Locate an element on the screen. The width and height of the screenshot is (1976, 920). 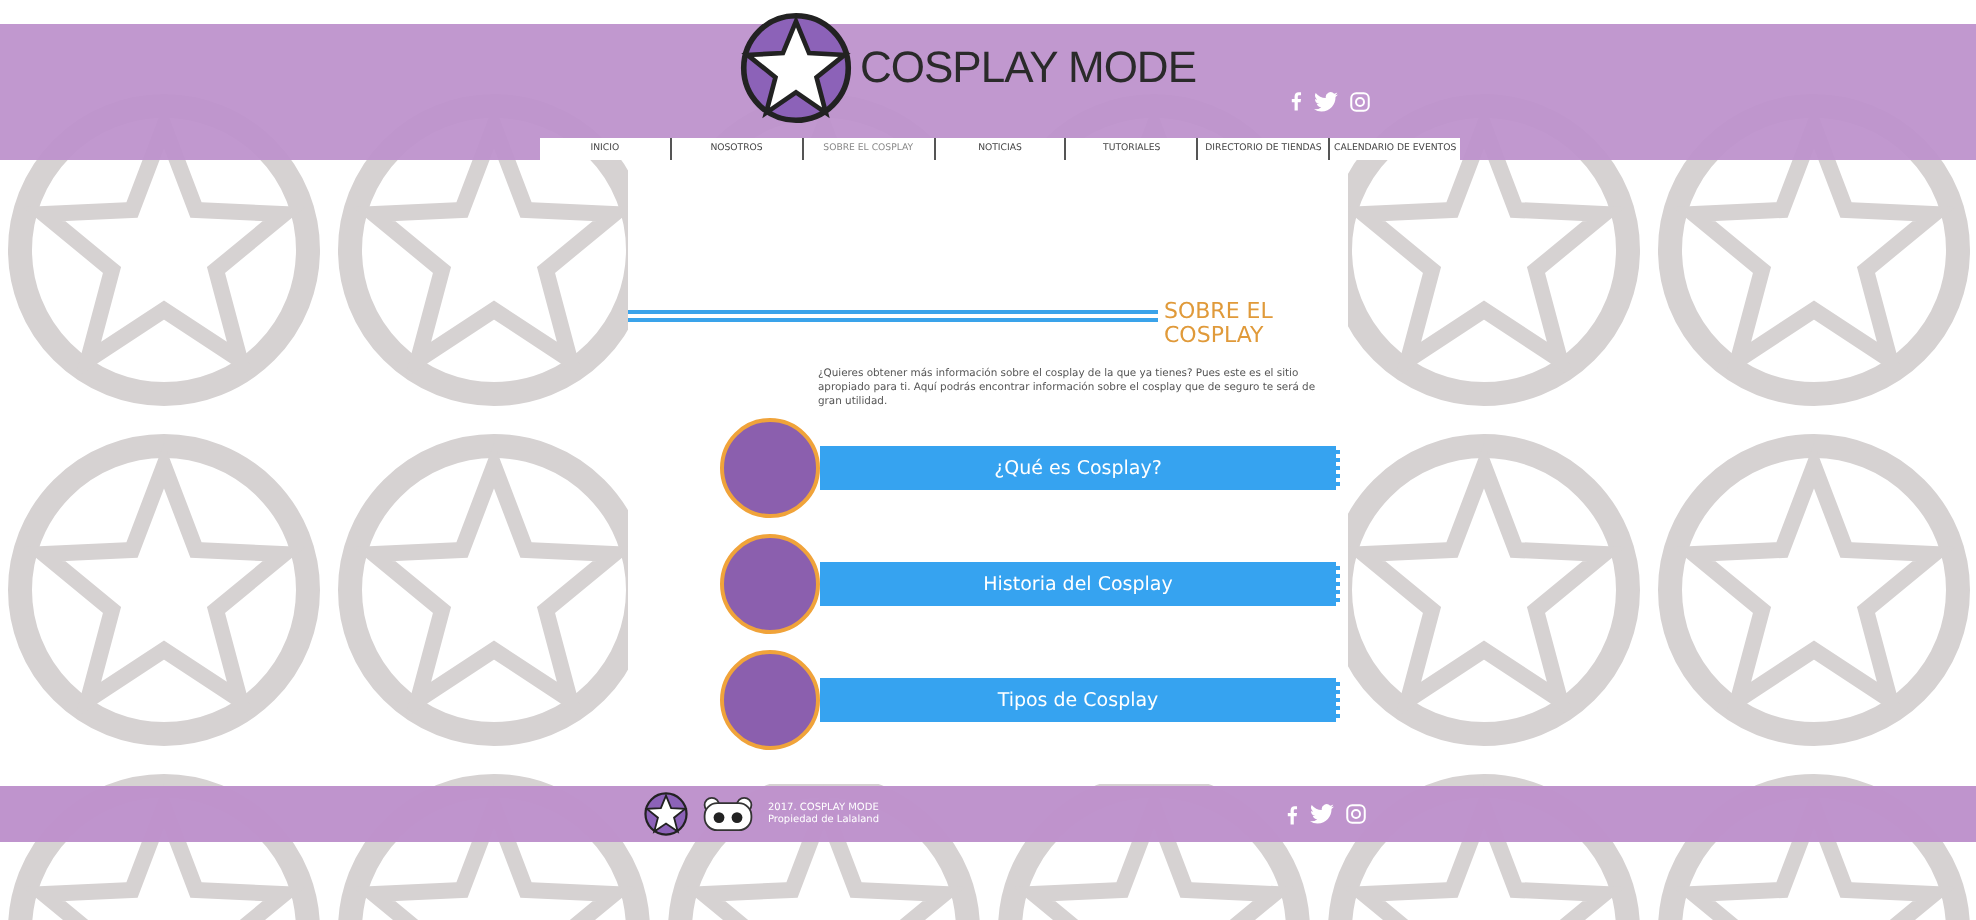
section-title: SOBRE EL COSPLAY is located at coordinates (1219, 324).